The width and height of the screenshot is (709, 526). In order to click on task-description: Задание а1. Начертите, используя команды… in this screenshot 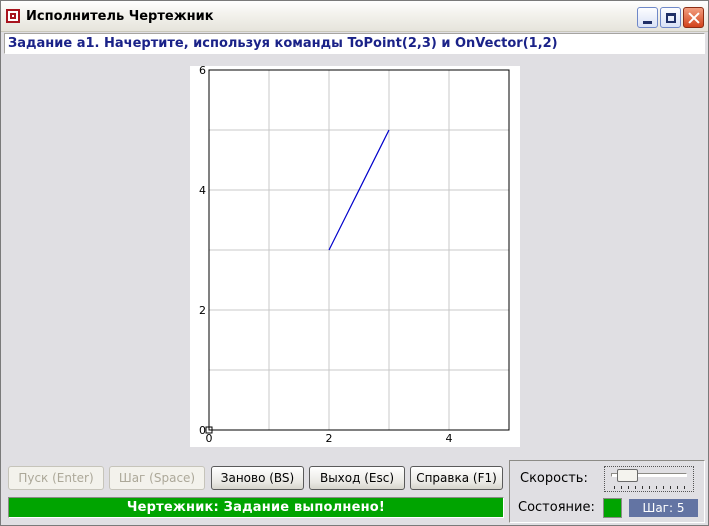, I will do `click(283, 43)`.